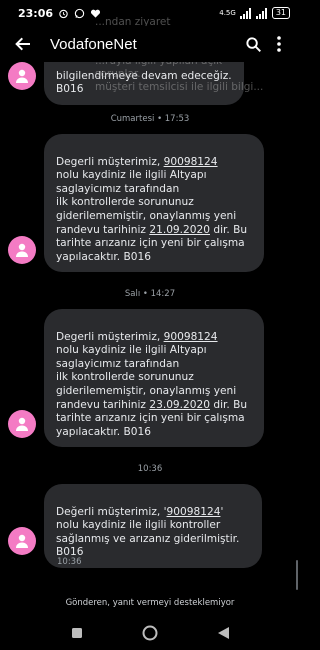 Image resolution: width=320 pixels, height=650 pixels. What do you see at coordinates (279, 44) in the screenshot?
I see `more-vert-icon` at bounding box center [279, 44].